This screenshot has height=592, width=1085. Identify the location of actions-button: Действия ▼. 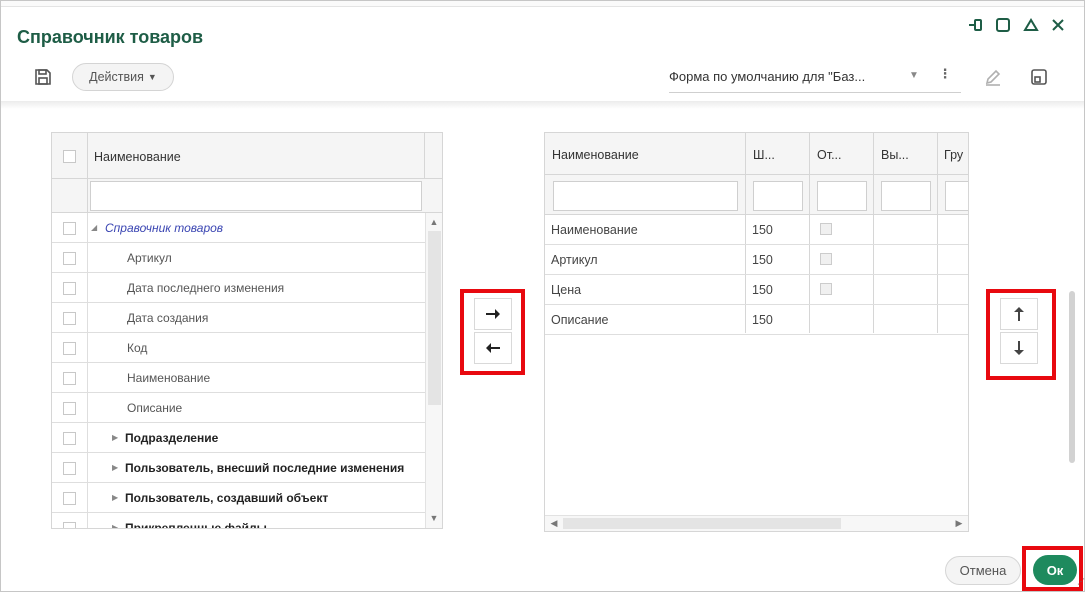
(123, 77).